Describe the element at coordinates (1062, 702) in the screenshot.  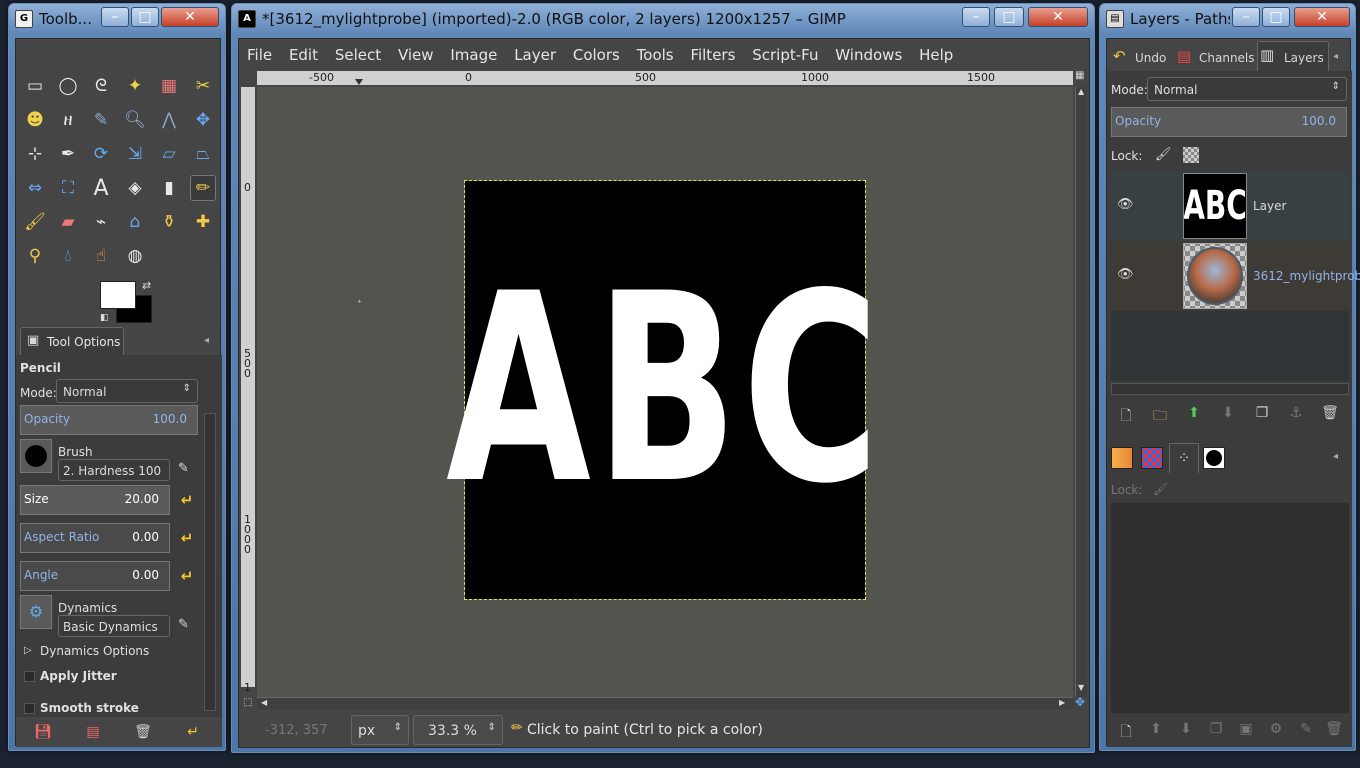
I see `scroll-right-icon: ▶` at that location.